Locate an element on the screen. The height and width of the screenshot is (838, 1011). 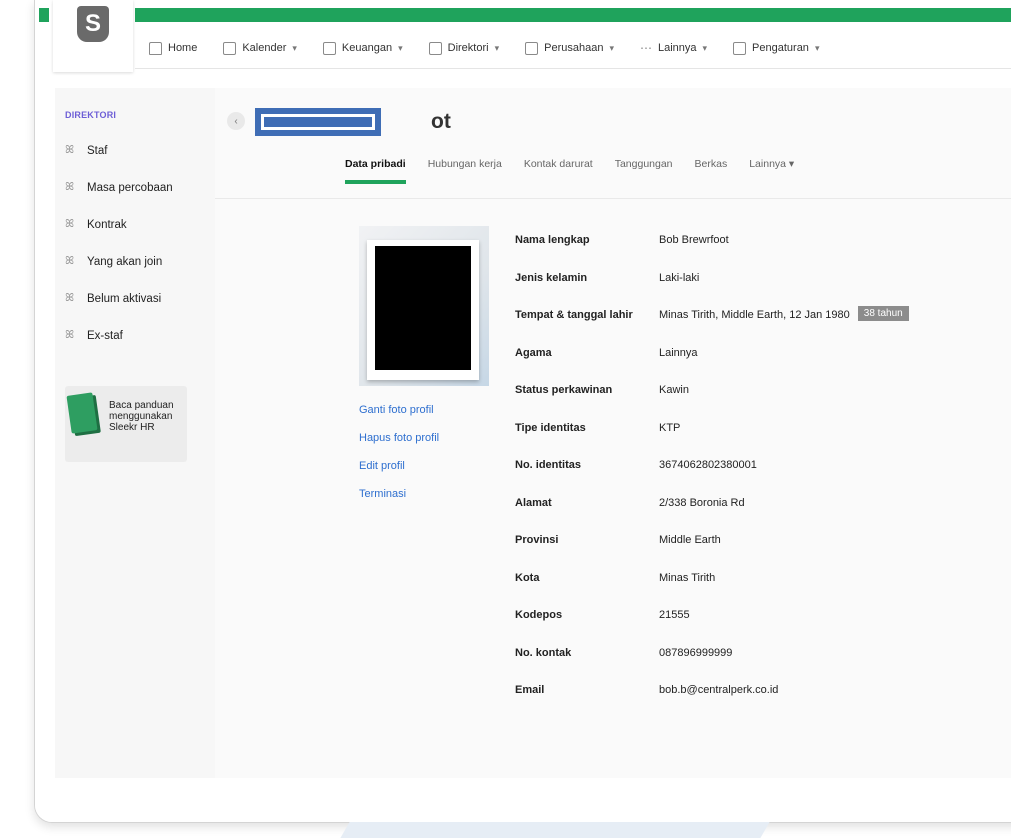
detail-value-text: Kawin is located at coordinates (674, 390).